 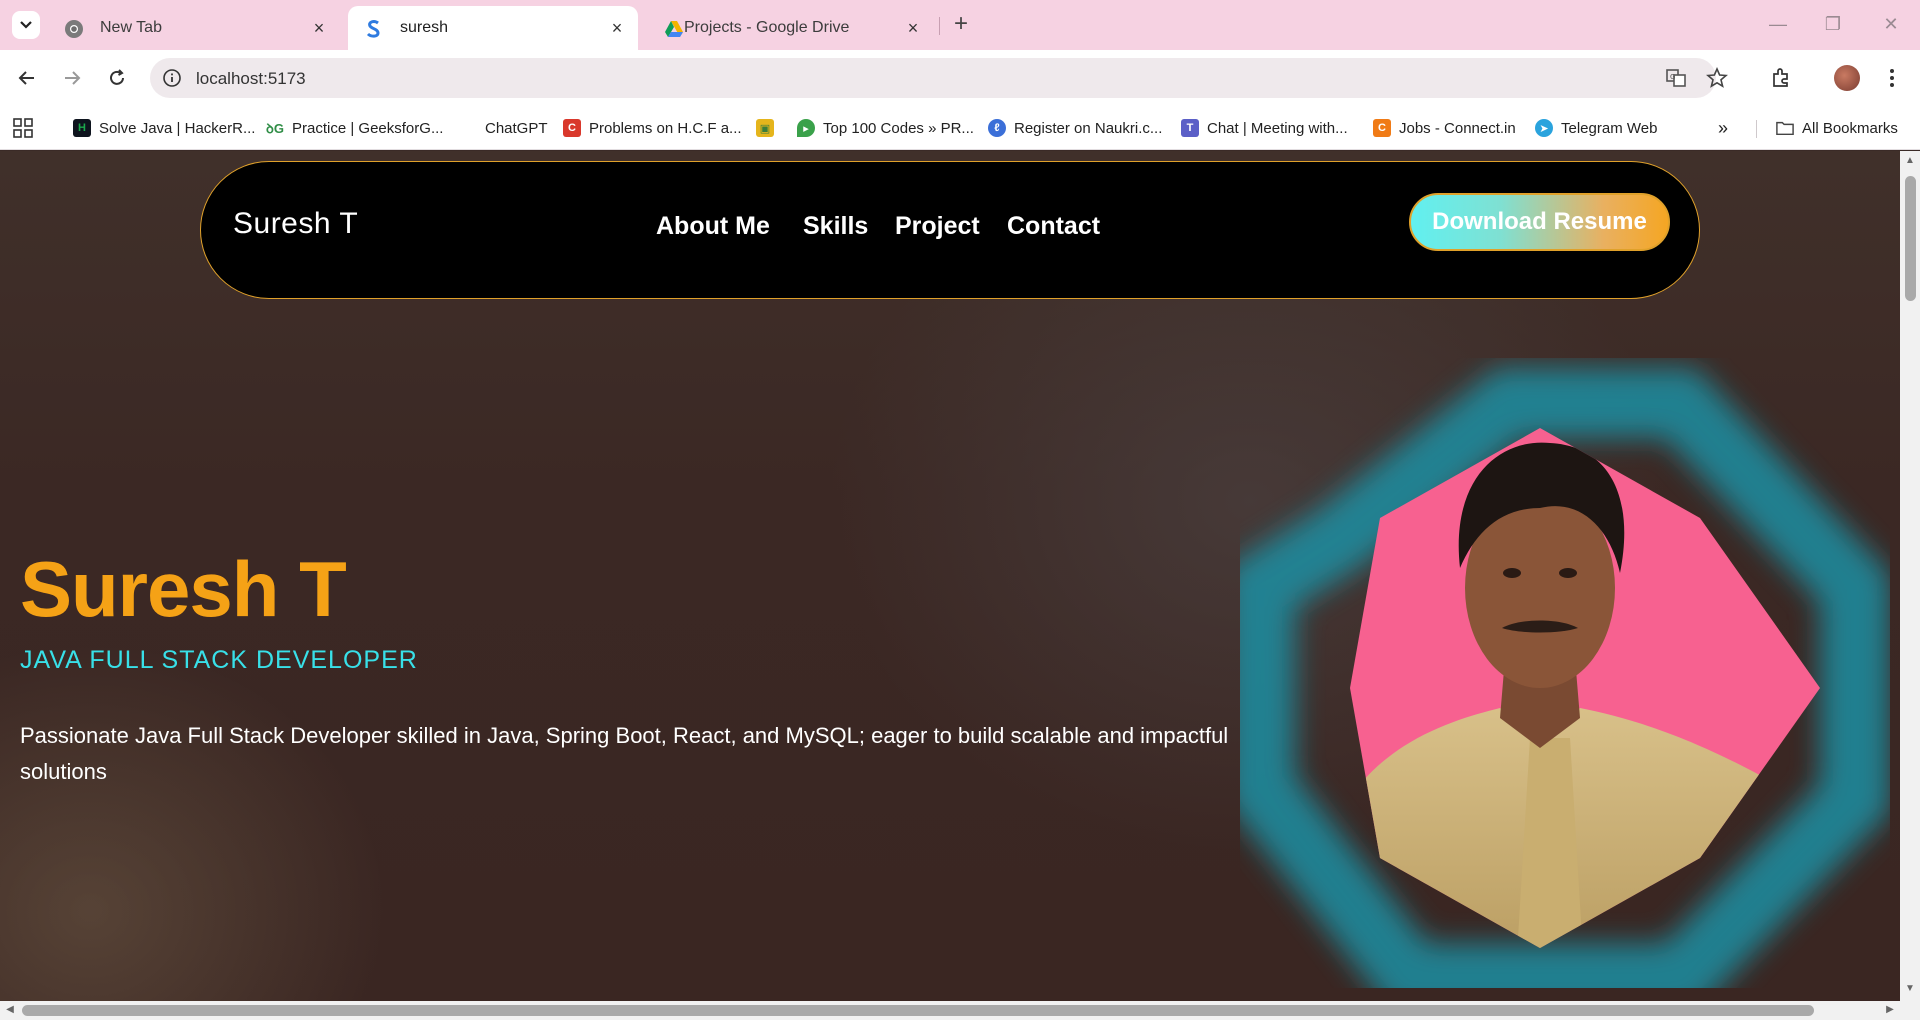 What do you see at coordinates (1717, 78) in the screenshot?
I see `bookmark-star-icon` at bounding box center [1717, 78].